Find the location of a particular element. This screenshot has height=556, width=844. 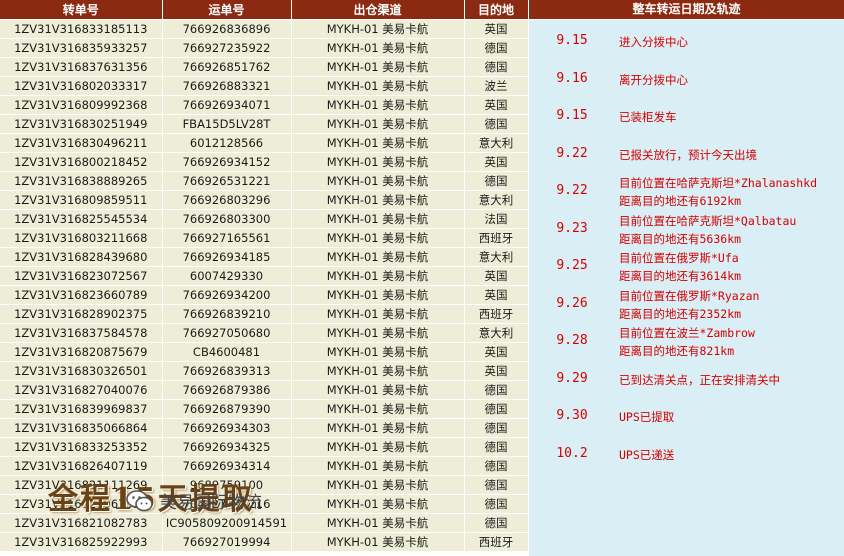

event-line: 进入分拨中心 is located at coordinates (653, 42).